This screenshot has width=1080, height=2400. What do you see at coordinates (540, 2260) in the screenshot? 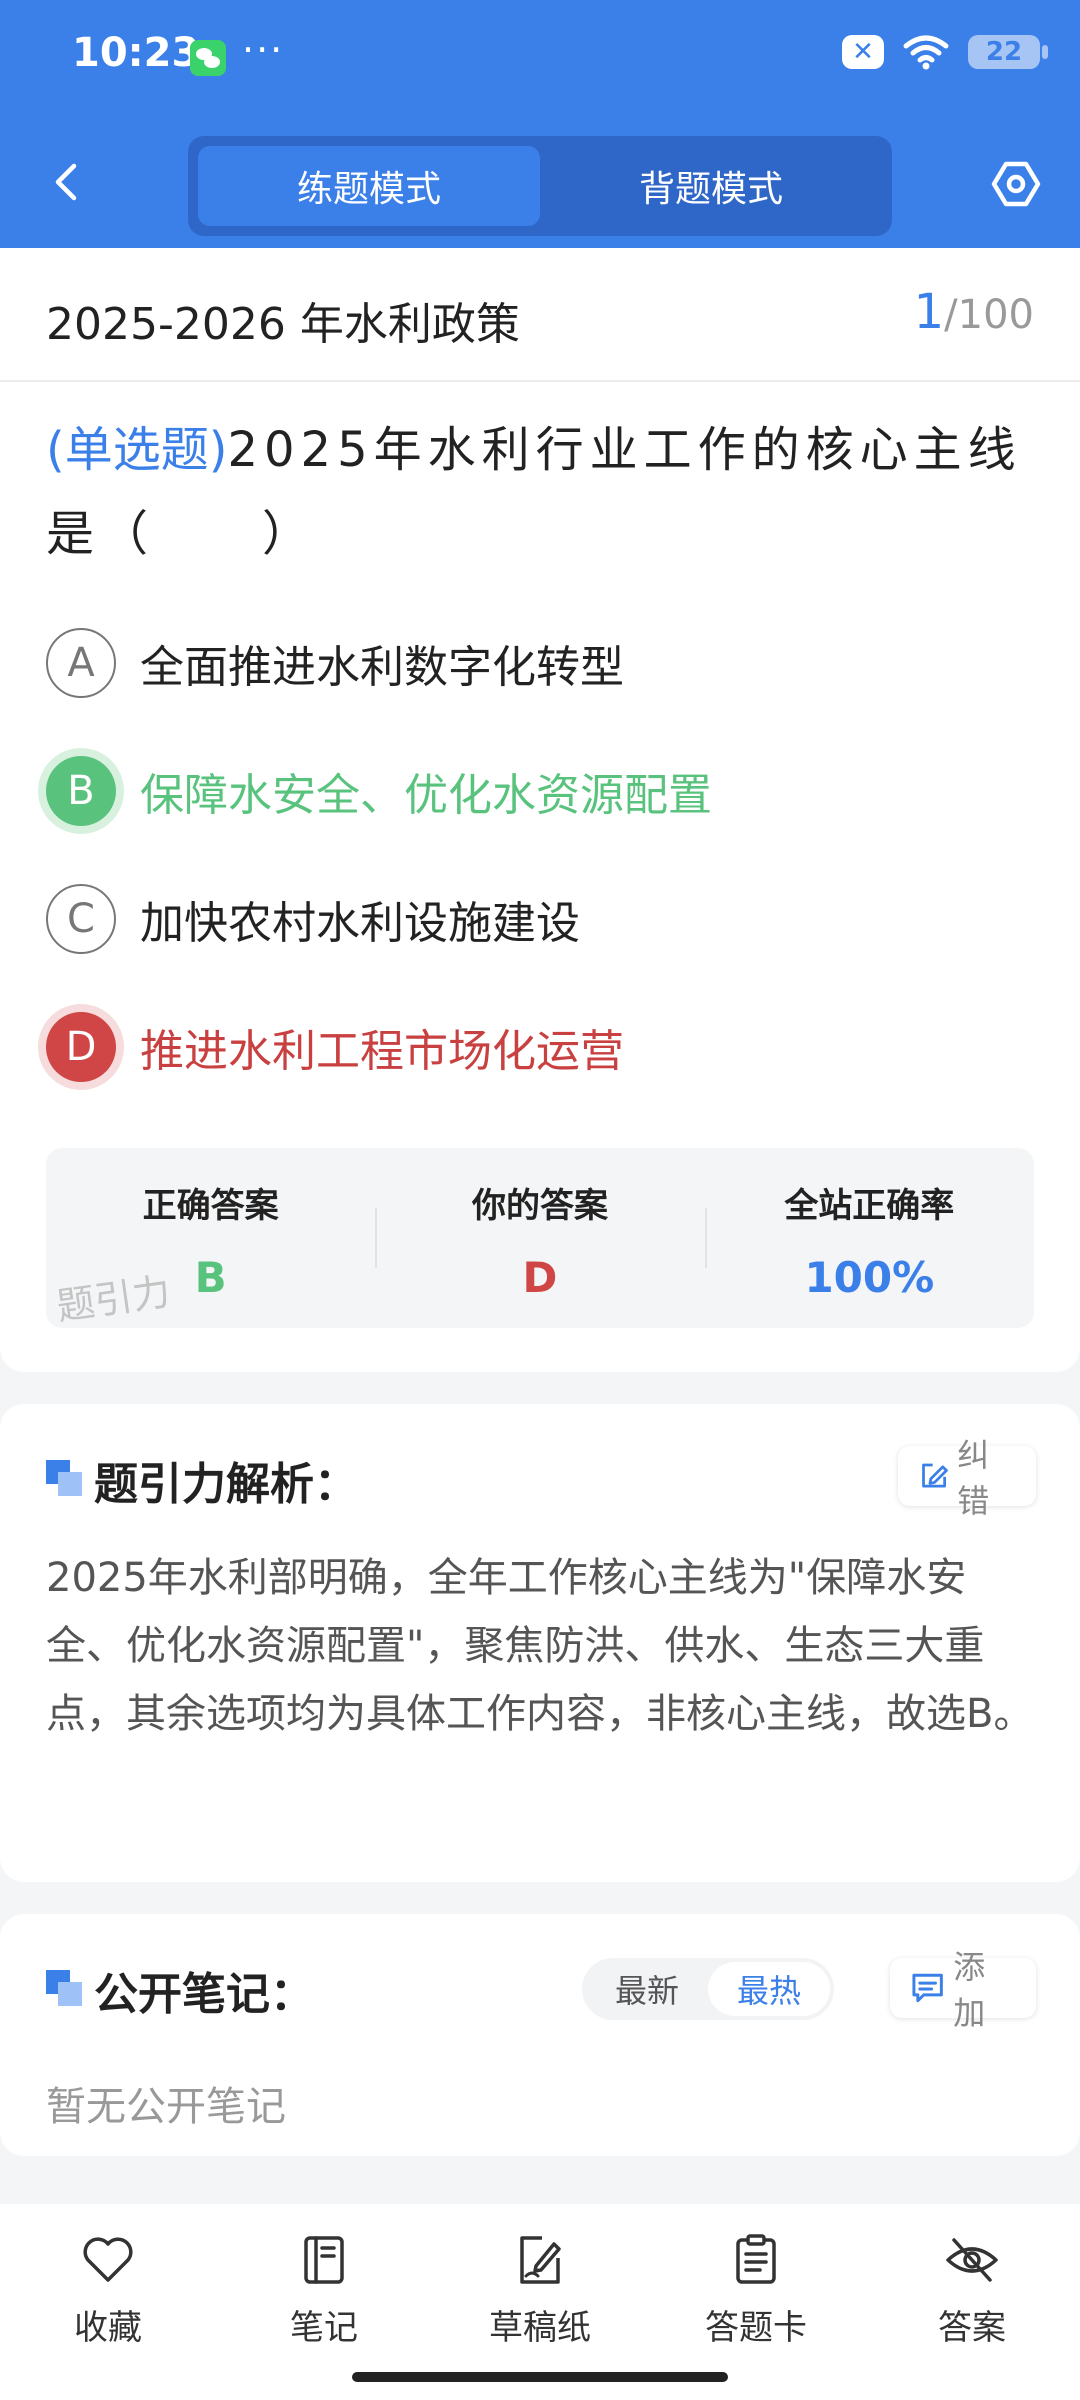
I see `draft-pen-icon` at bounding box center [540, 2260].